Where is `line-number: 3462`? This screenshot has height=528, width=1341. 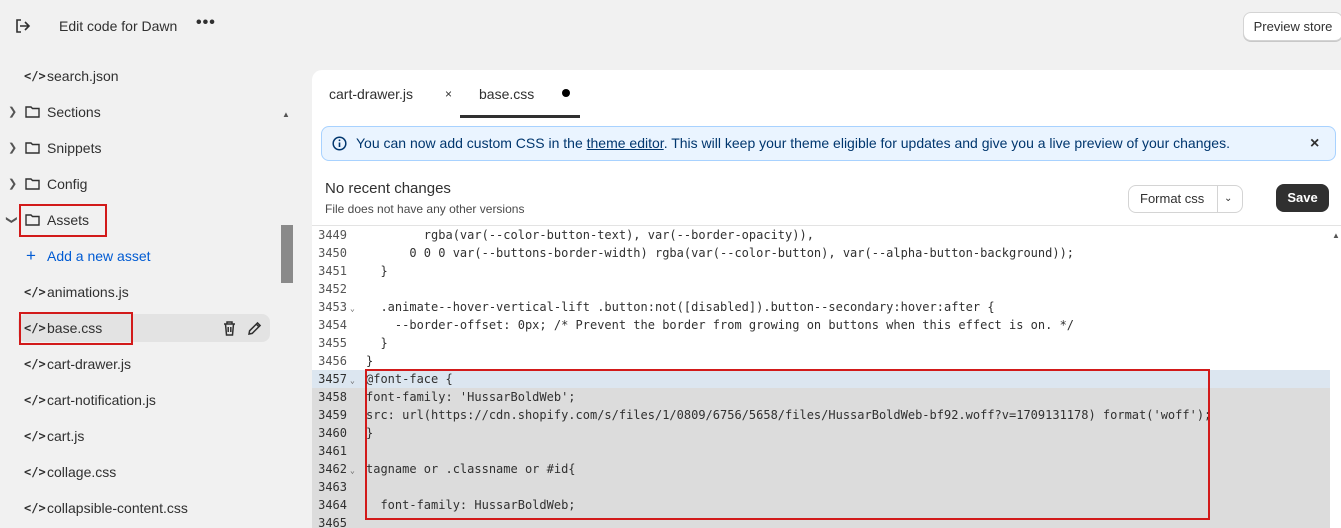
line-number: 3462 is located at coordinates (332, 469).